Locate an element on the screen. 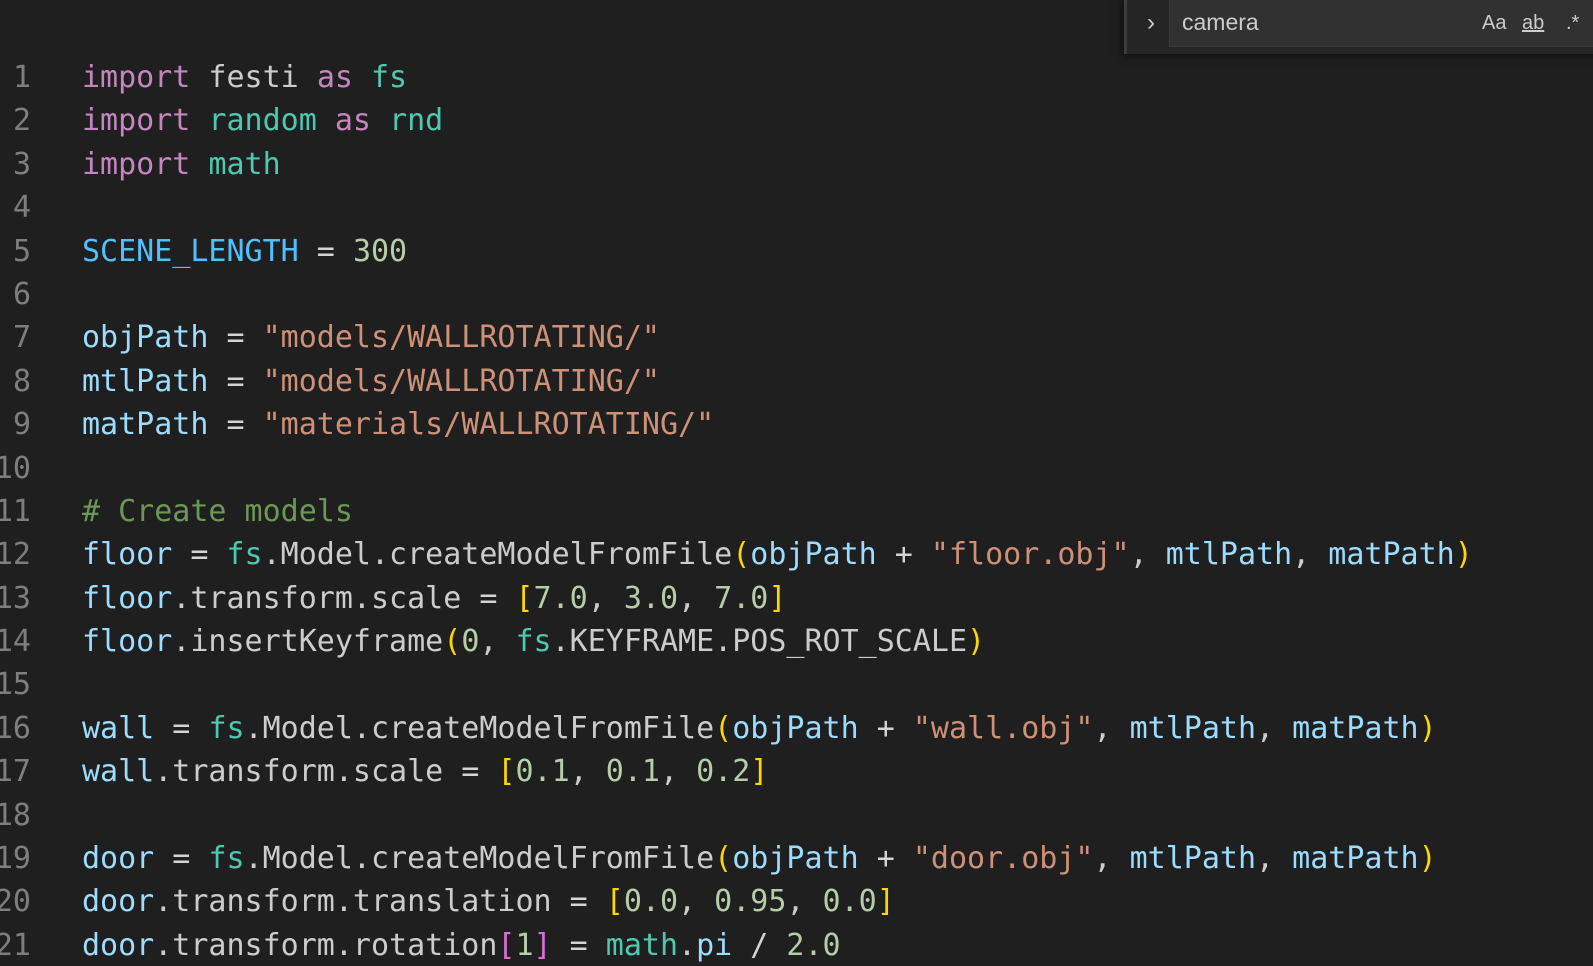 Image resolution: width=1593 pixels, height=966 pixels. code-token: festi is located at coordinates (253, 77).